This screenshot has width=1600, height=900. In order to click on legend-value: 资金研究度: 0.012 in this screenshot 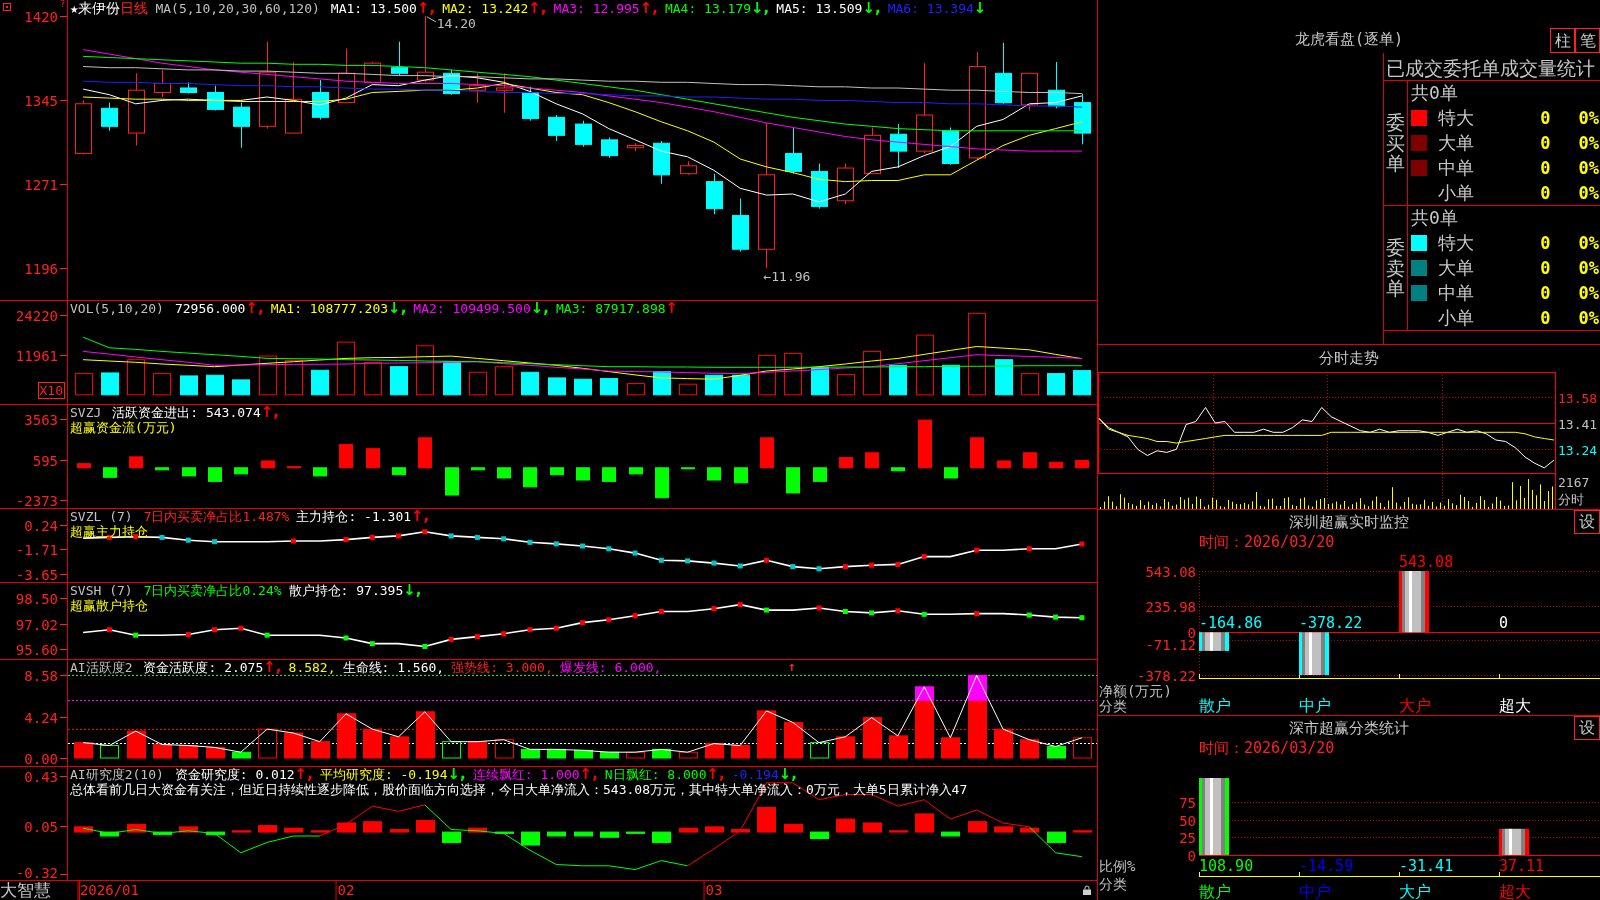, I will do `click(234, 774)`.